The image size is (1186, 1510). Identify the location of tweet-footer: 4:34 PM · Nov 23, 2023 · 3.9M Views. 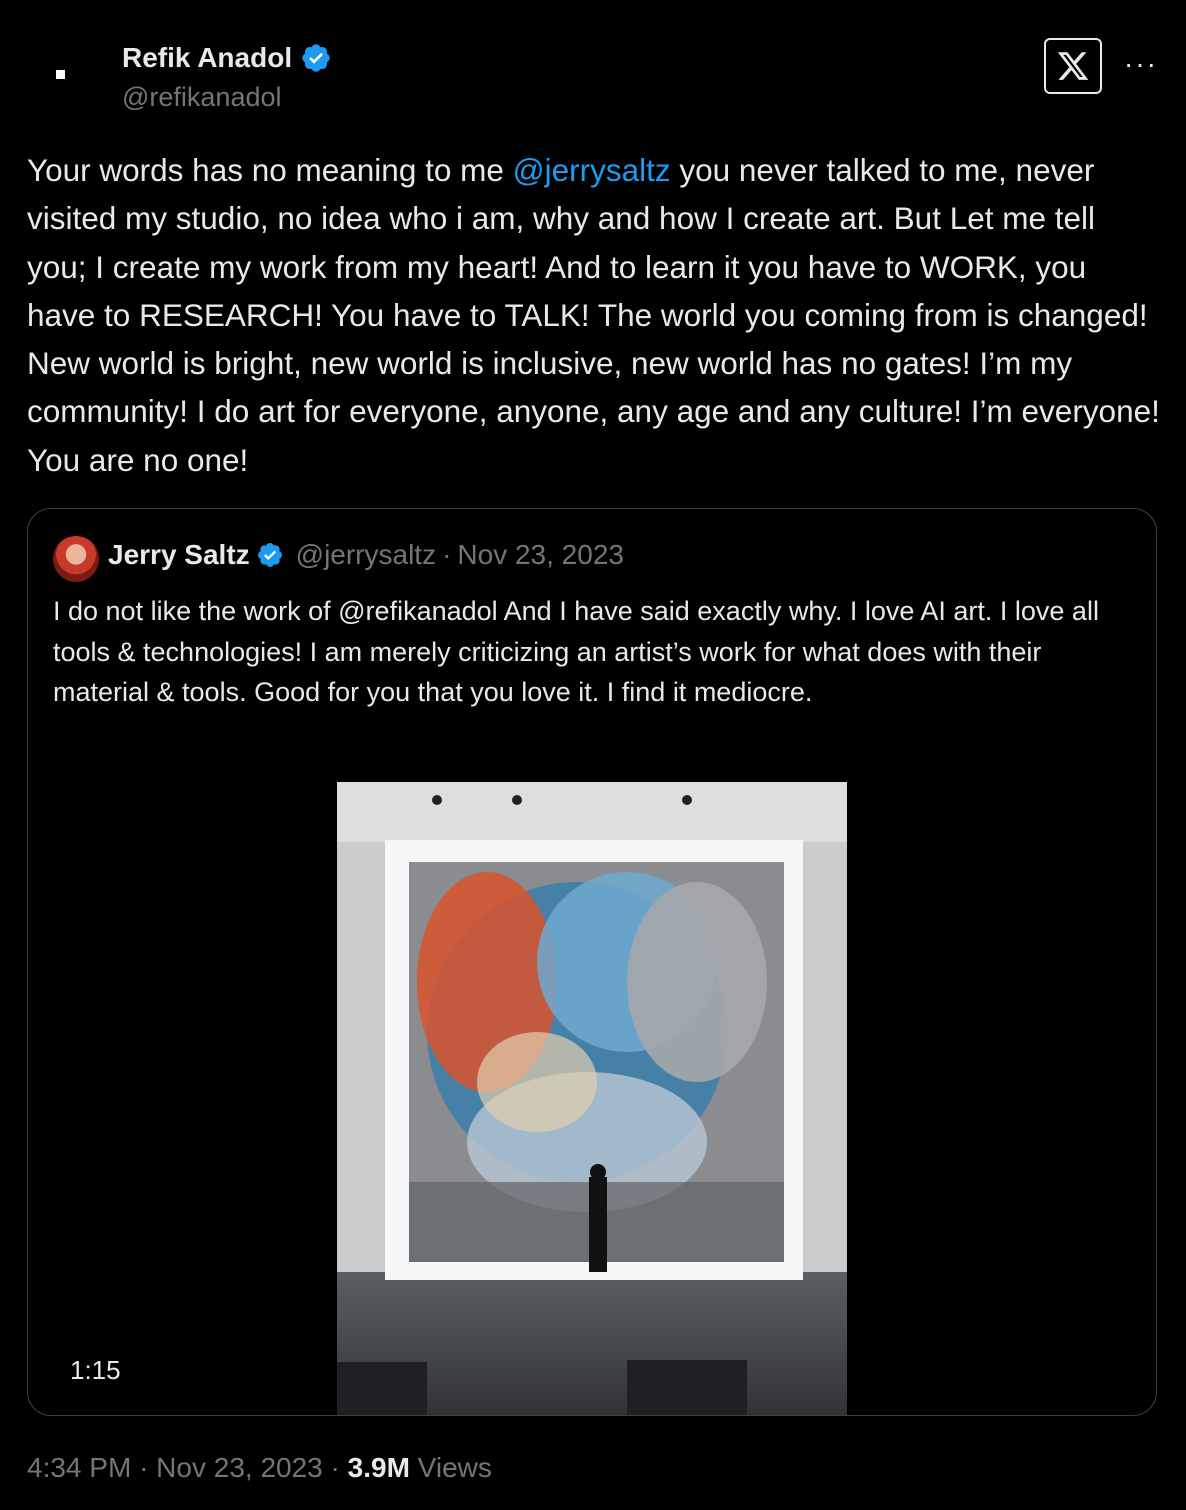
(259, 1468).